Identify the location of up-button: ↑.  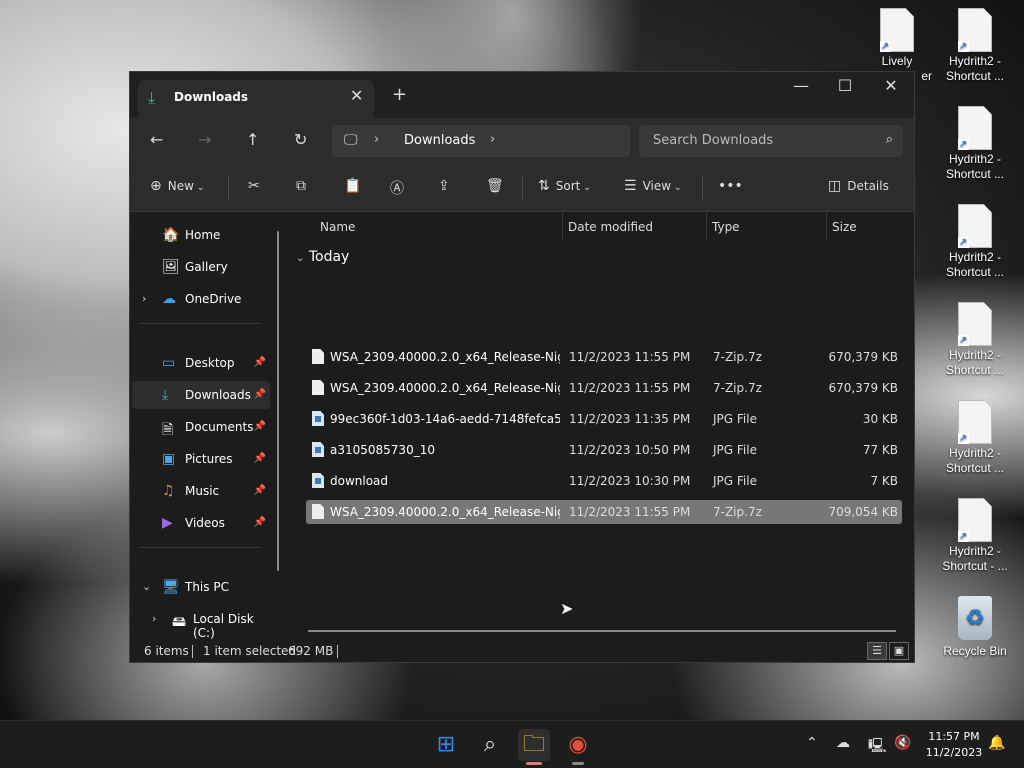
(252, 139).